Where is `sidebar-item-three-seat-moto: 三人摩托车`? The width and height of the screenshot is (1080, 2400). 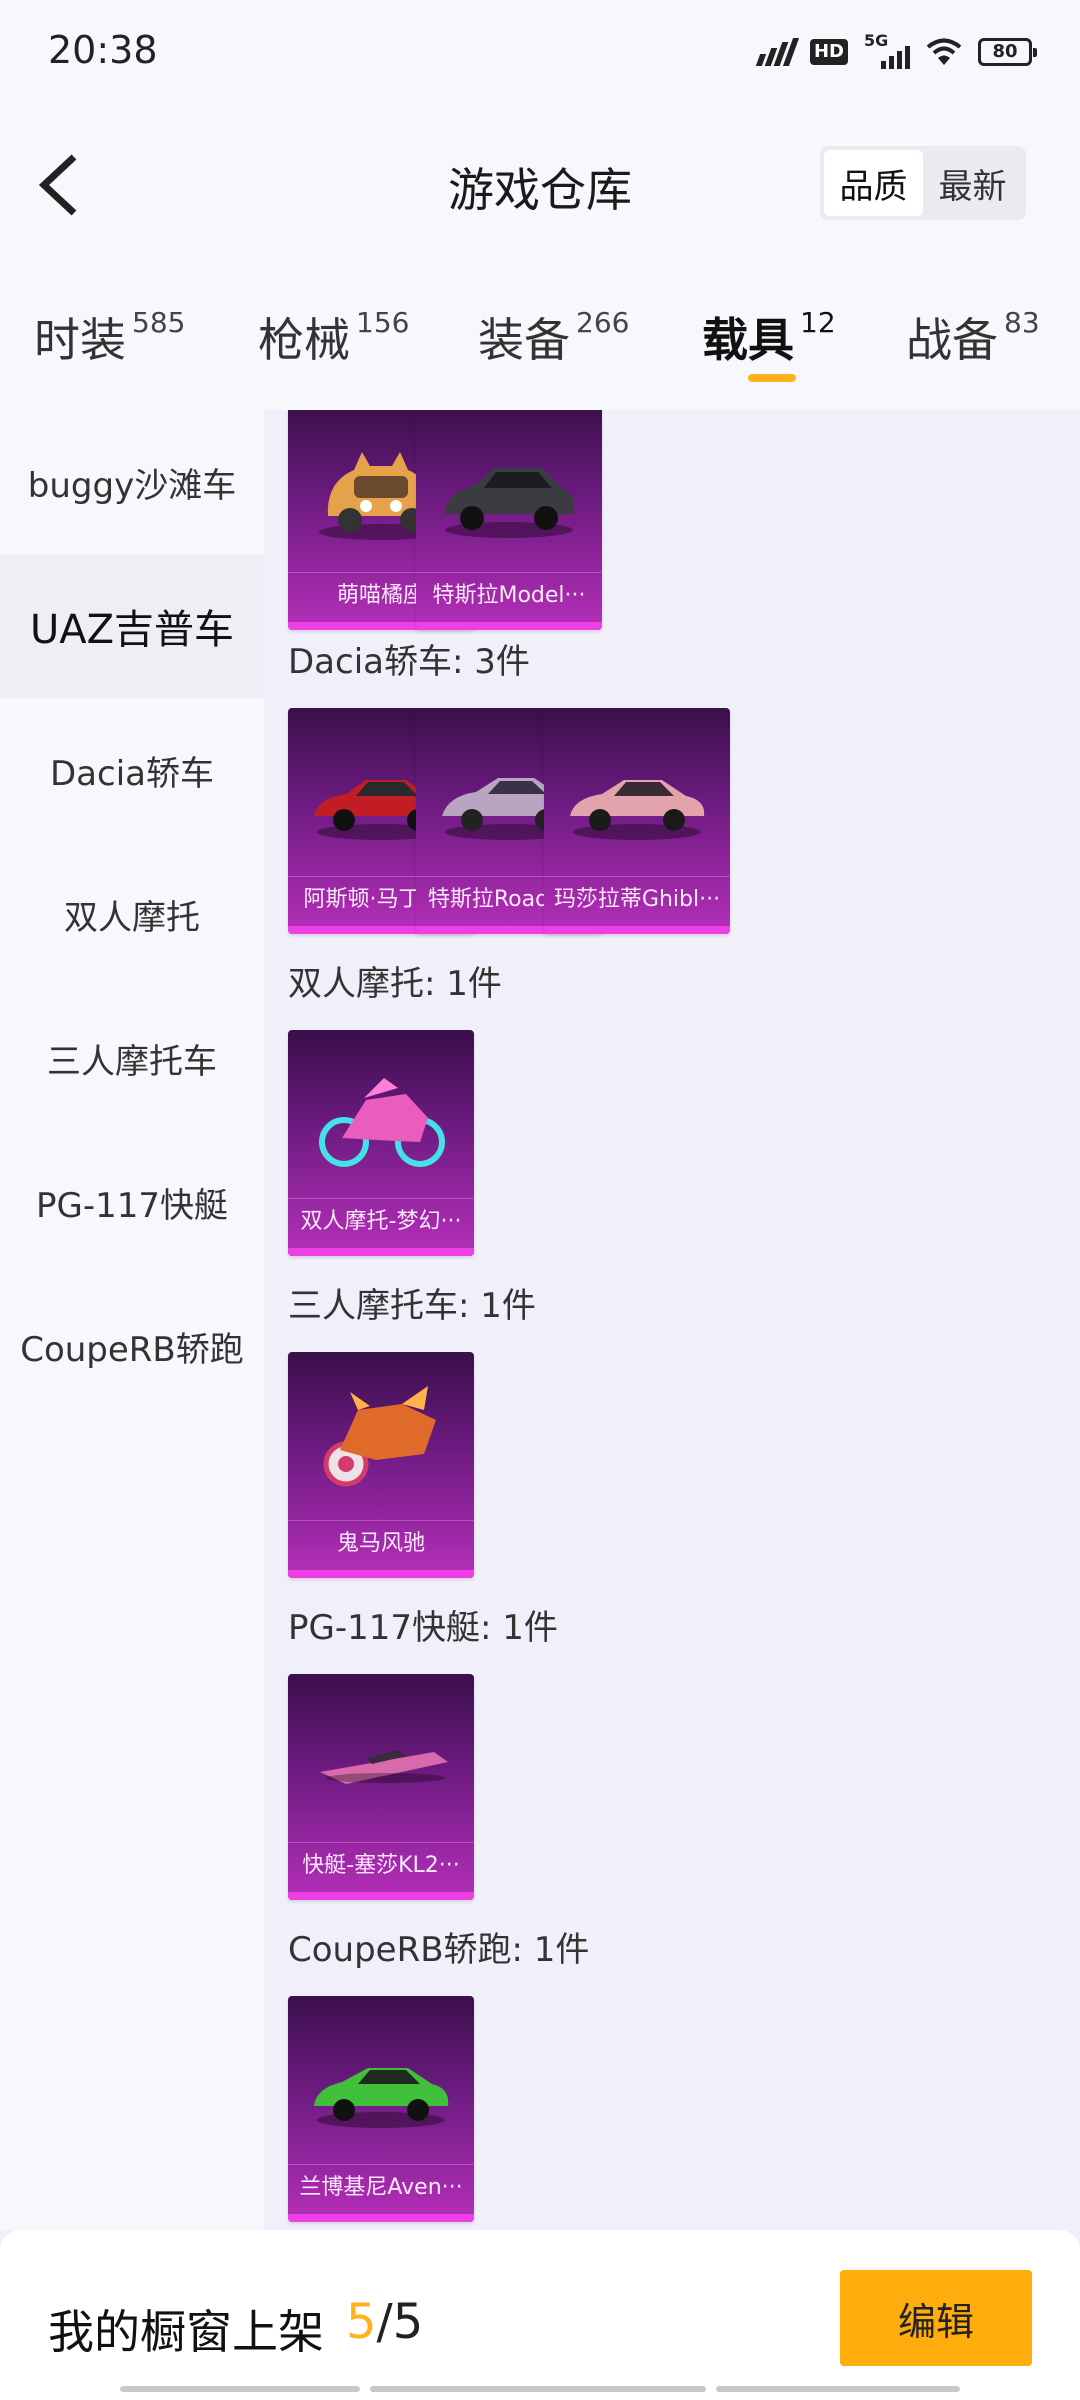 sidebar-item-three-seat-moto: 三人摩托车 is located at coordinates (132, 1058).